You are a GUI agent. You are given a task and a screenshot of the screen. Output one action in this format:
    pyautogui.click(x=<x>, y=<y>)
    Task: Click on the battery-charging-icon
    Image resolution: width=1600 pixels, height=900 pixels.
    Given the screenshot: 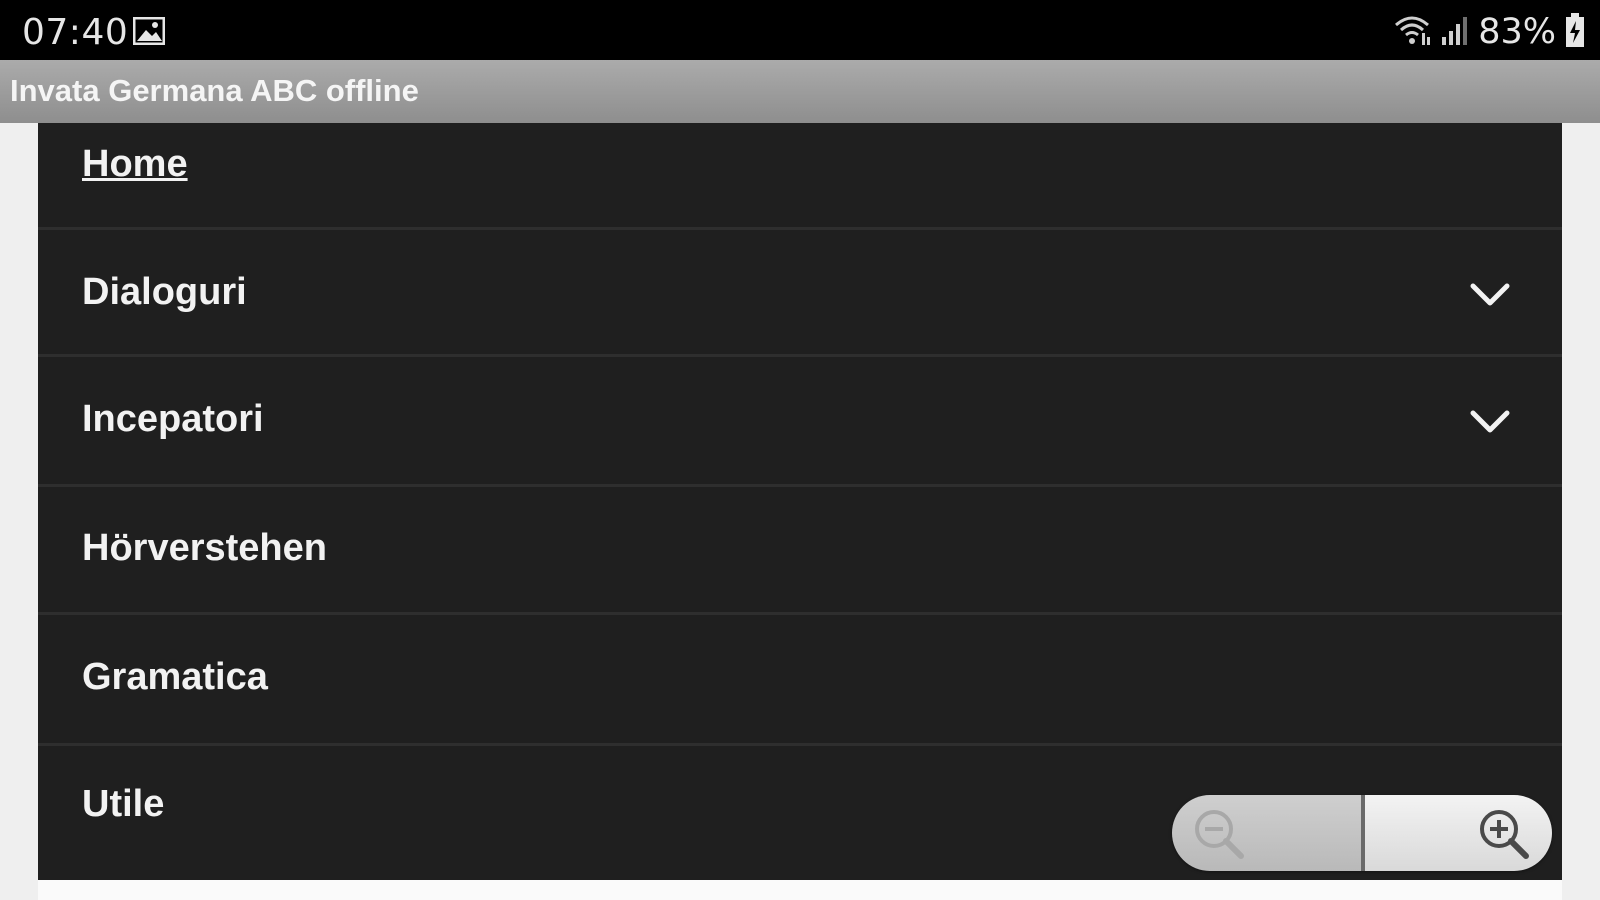 What is the action you would take?
    pyautogui.click(x=1575, y=32)
    